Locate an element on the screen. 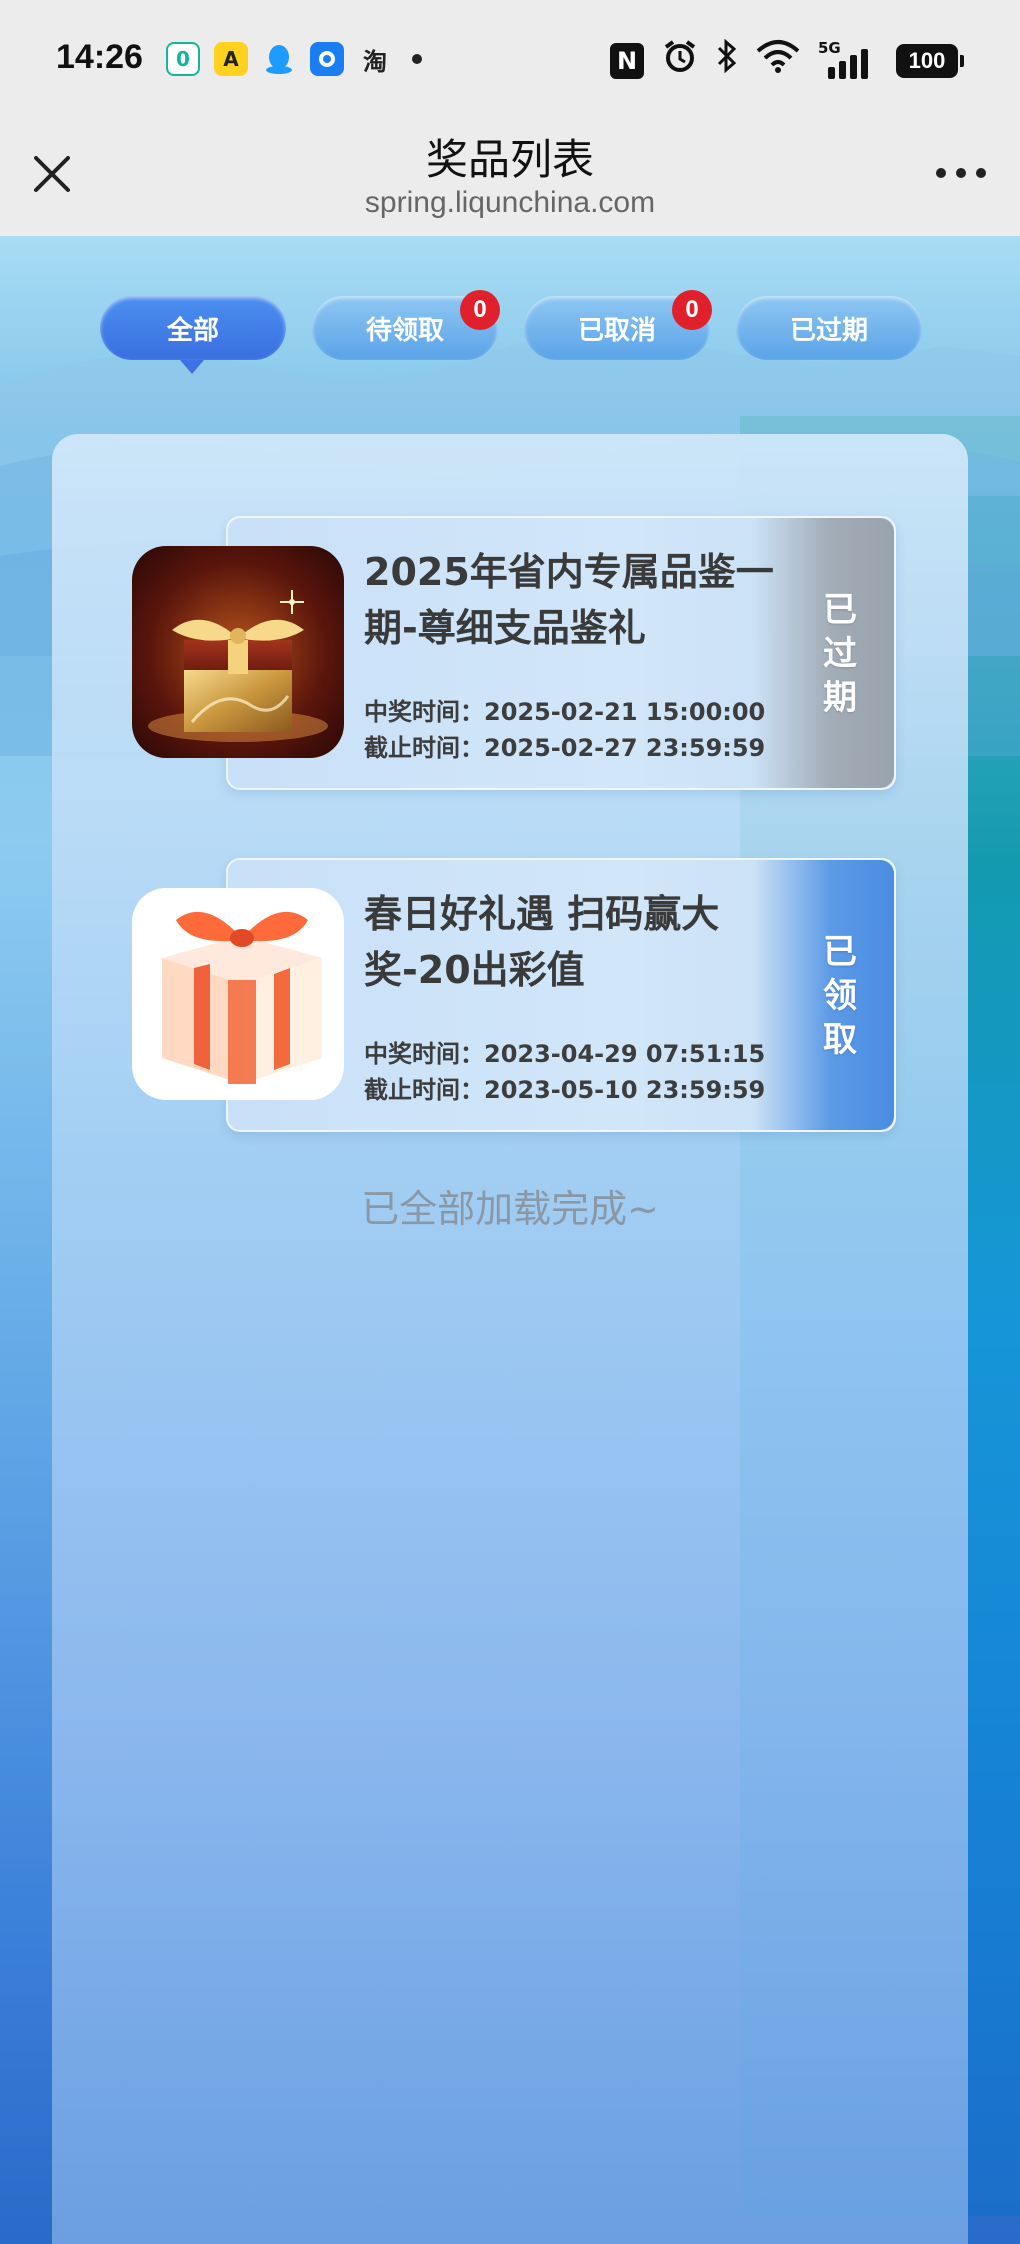 The image size is (1020, 2244). app-notification-icon: A is located at coordinates (231, 59).